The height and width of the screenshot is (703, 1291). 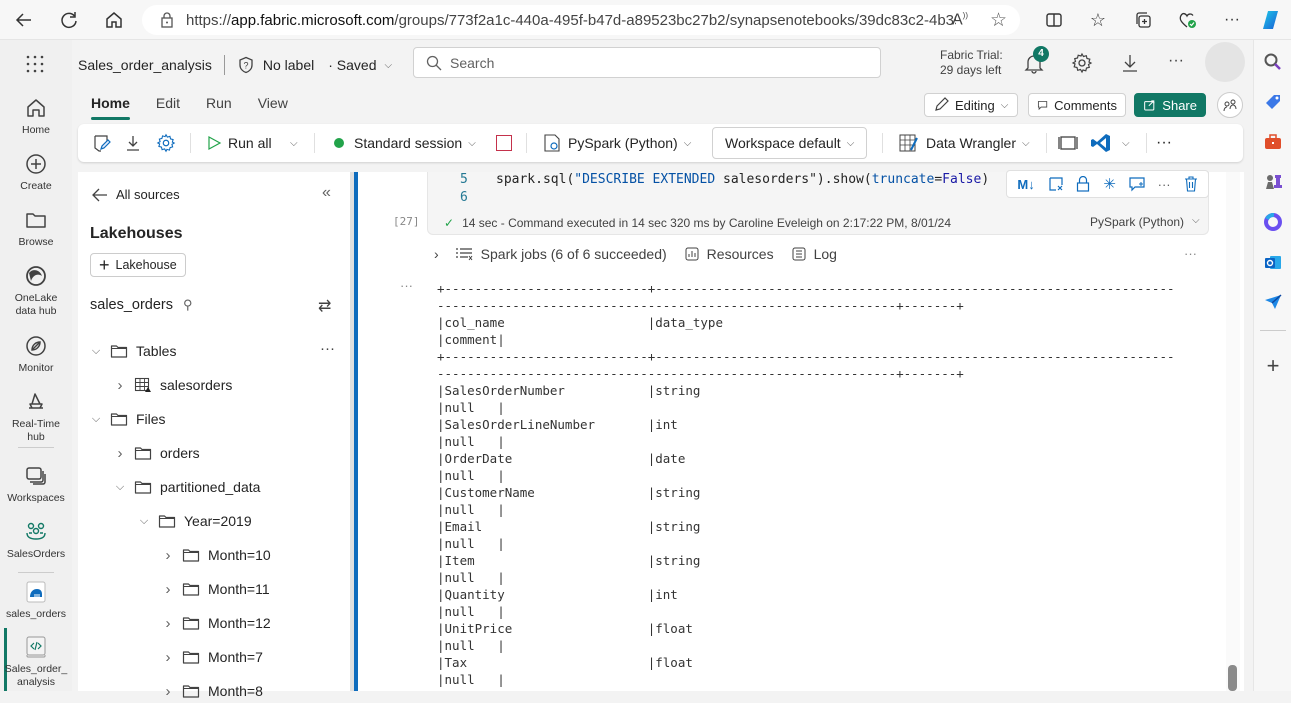 What do you see at coordinates (133, 351) in the screenshot?
I see `tree-item: ⌵ Tables` at bounding box center [133, 351].